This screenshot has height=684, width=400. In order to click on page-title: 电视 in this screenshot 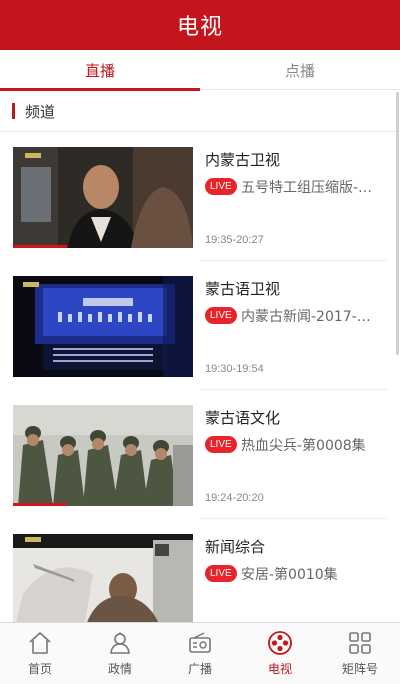, I will do `click(199, 27)`.